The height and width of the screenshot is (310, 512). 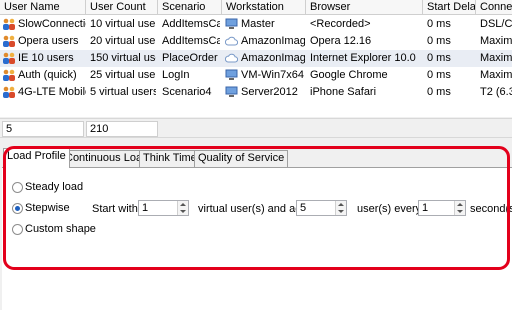 What do you see at coordinates (54, 187) in the screenshot?
I see `steady-load-label: Steady load` at bounding box center [54, 187].